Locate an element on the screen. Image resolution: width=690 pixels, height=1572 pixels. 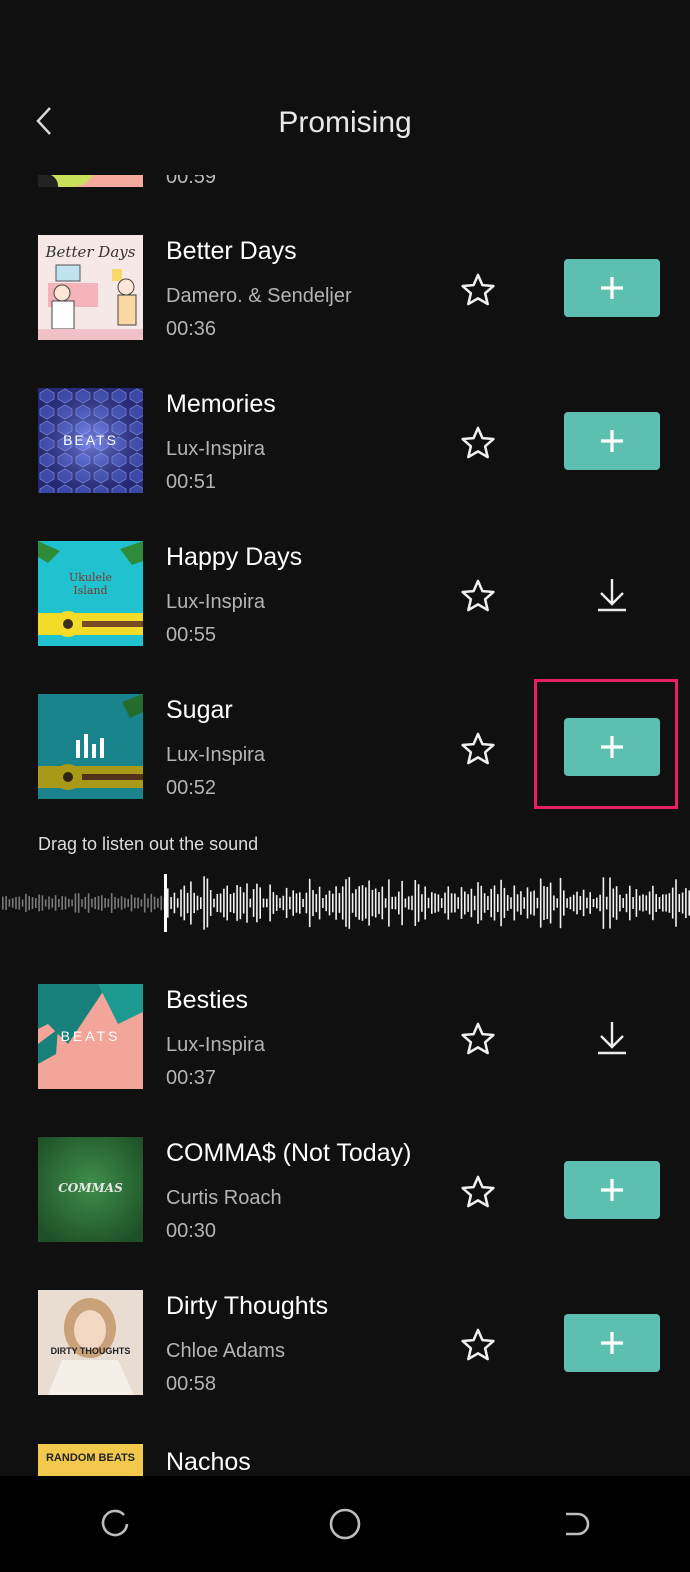
list-item-partial-bottom: RANDOM BEATS Nachos is located at coordinates (345, 1459).